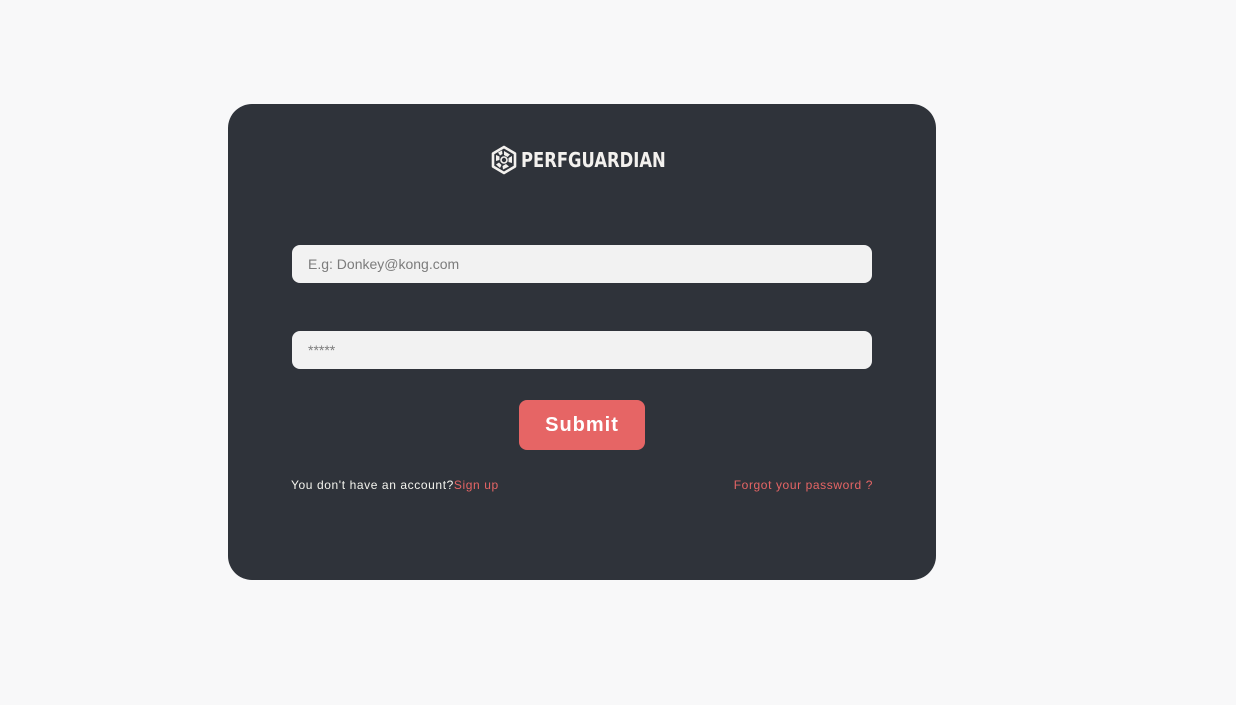 The height and width of the screenshot is (705, 1236). What do you see at coordinates (803, 485) in the screenshot?
I see `forgot-password-link: Forgot your password ?` at bounding box center [803, 485].